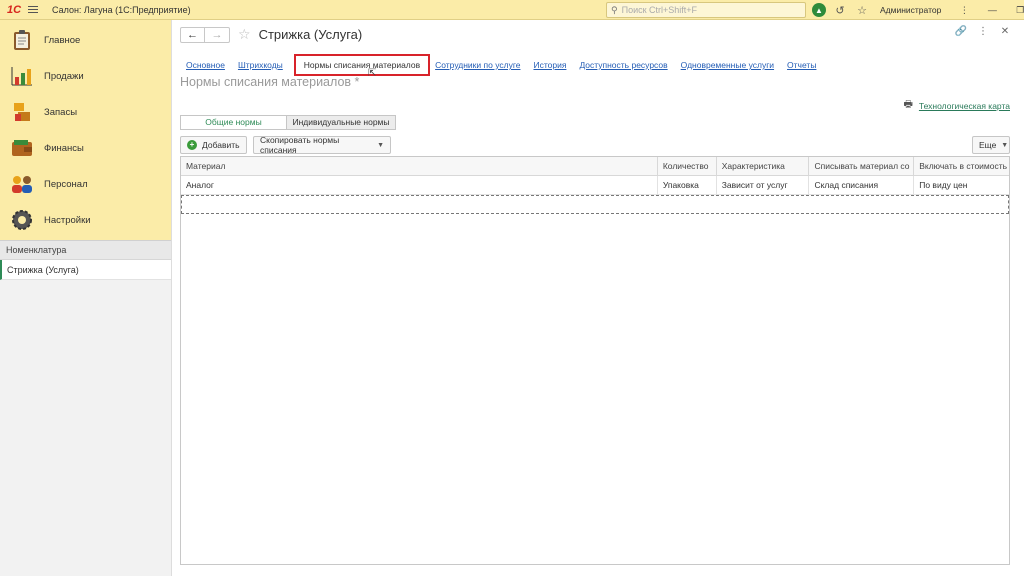 The height and width of the screenshot is (576, 1024). I want to click on copy-norms-button: Скопировать нормы списания ▼, so click(322, 145).